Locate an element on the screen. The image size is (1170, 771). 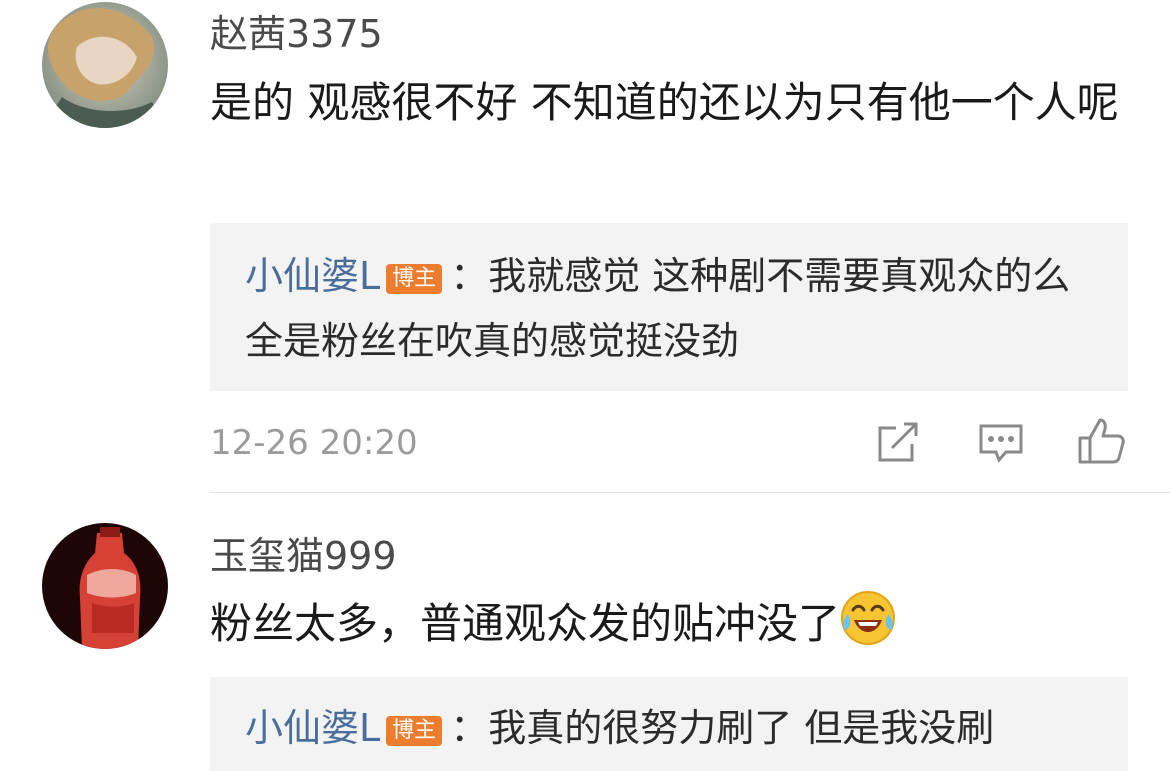
username: 玉玺猫999 is located at coordinates (303, 556).